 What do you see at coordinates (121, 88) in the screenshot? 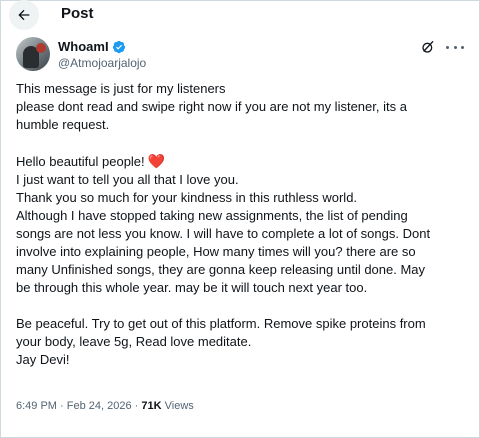
I see `post-line: This message is just for my listeners` at bounding box center [121, 88].